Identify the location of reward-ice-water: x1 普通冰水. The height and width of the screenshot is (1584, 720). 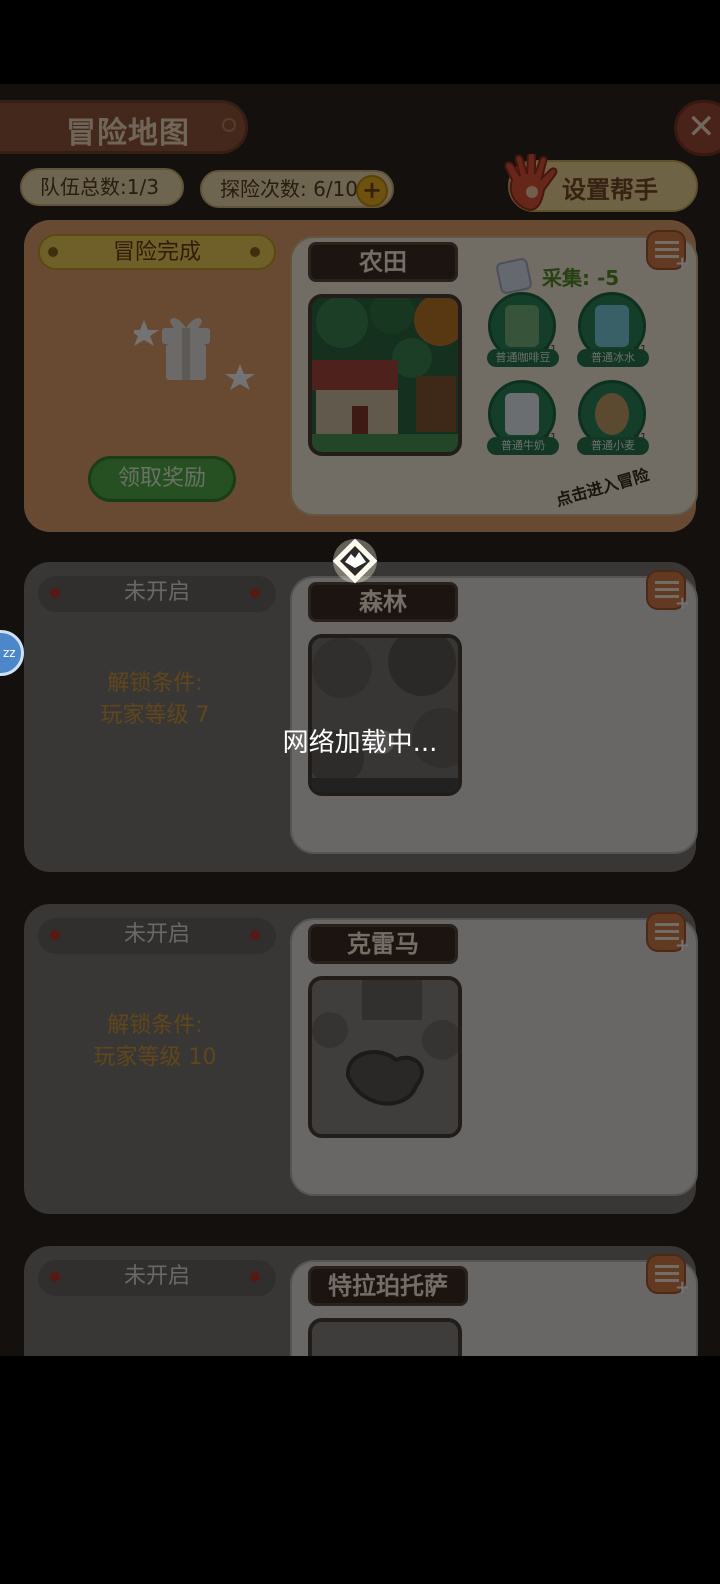
(613, 329).